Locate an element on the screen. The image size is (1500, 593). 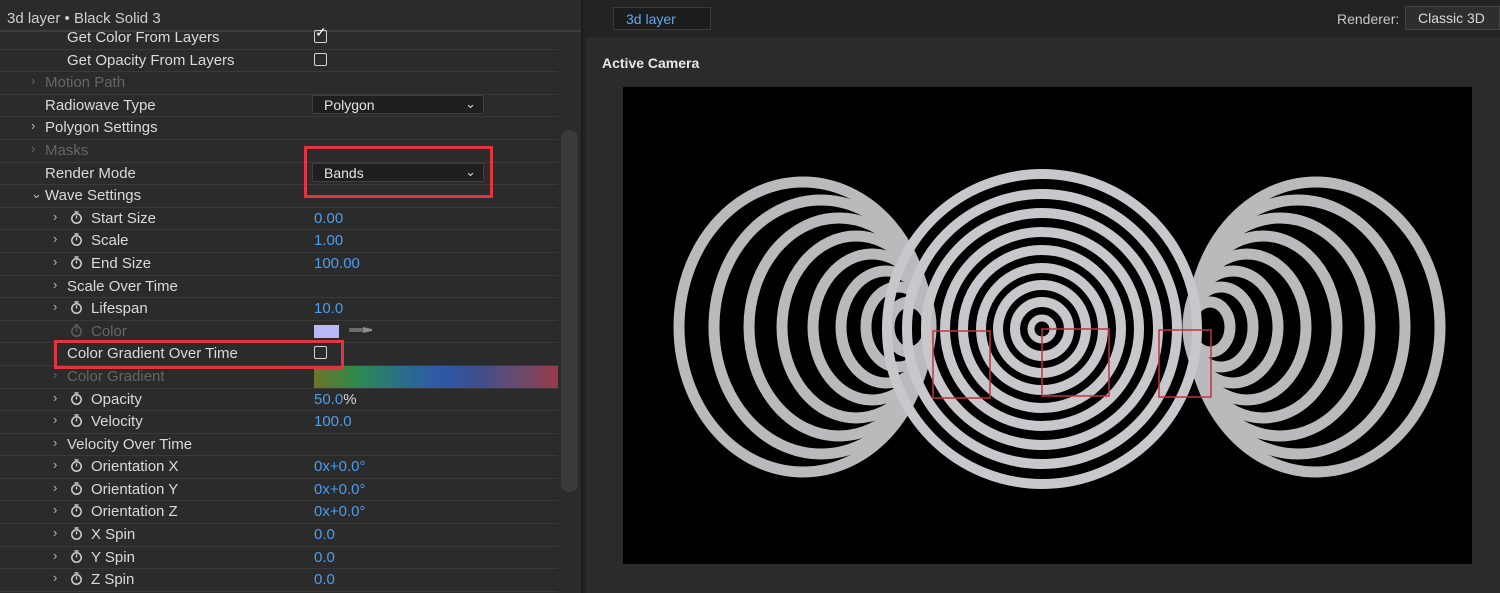
opacity-value: 50.0 is located at coordinates (328, 399).